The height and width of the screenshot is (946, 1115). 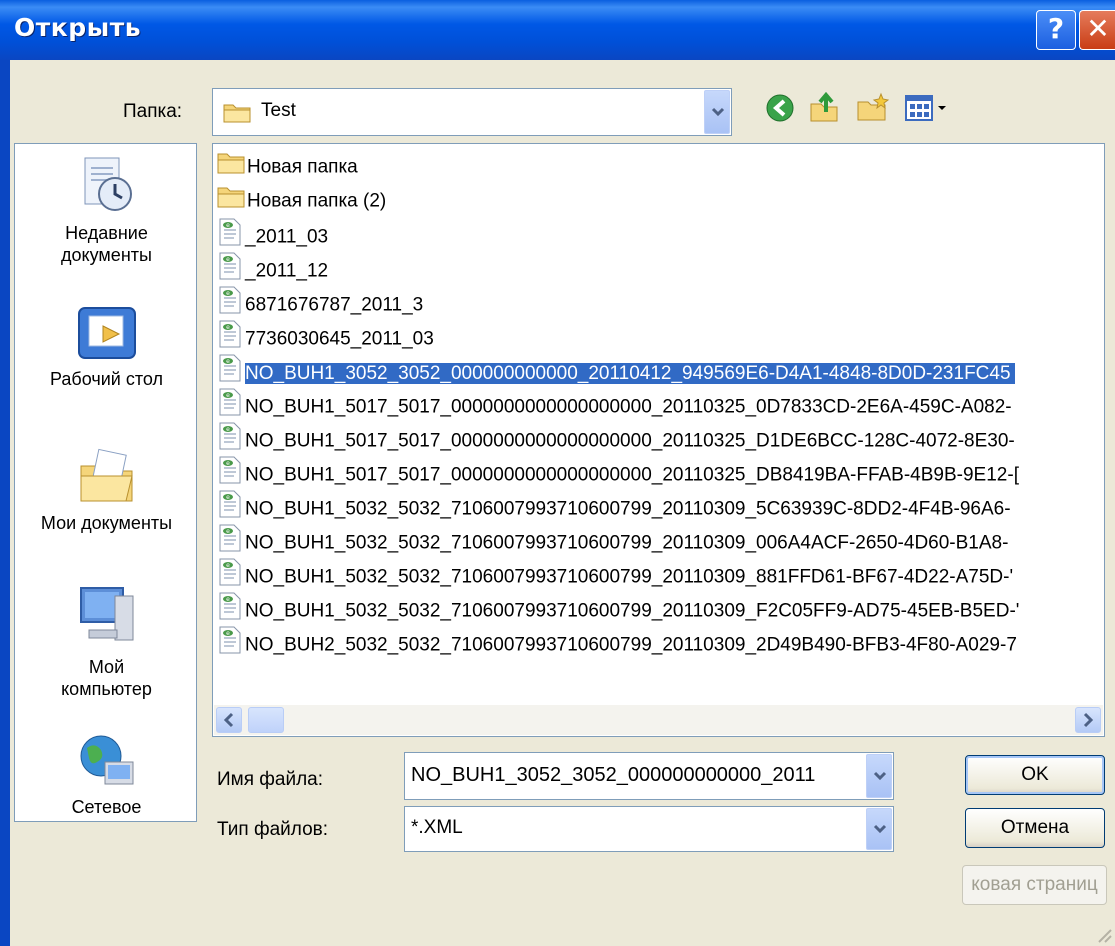 What do you see at coordinates (339, 339) in the screenshot?
I see `file-name: 7736030645_2011_03` at bounding box center [339, 339].